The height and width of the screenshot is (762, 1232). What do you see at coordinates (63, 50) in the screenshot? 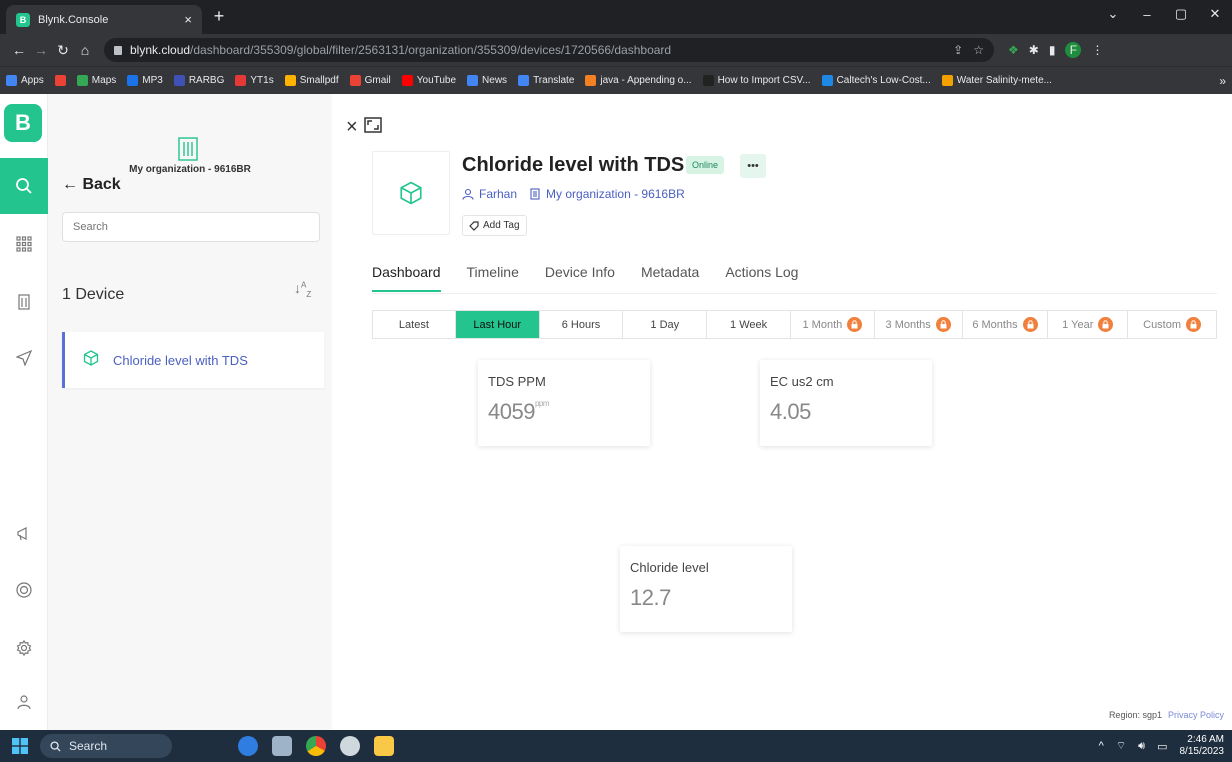
I see `reload-icon: ↻` at bounding box center [63, 50].